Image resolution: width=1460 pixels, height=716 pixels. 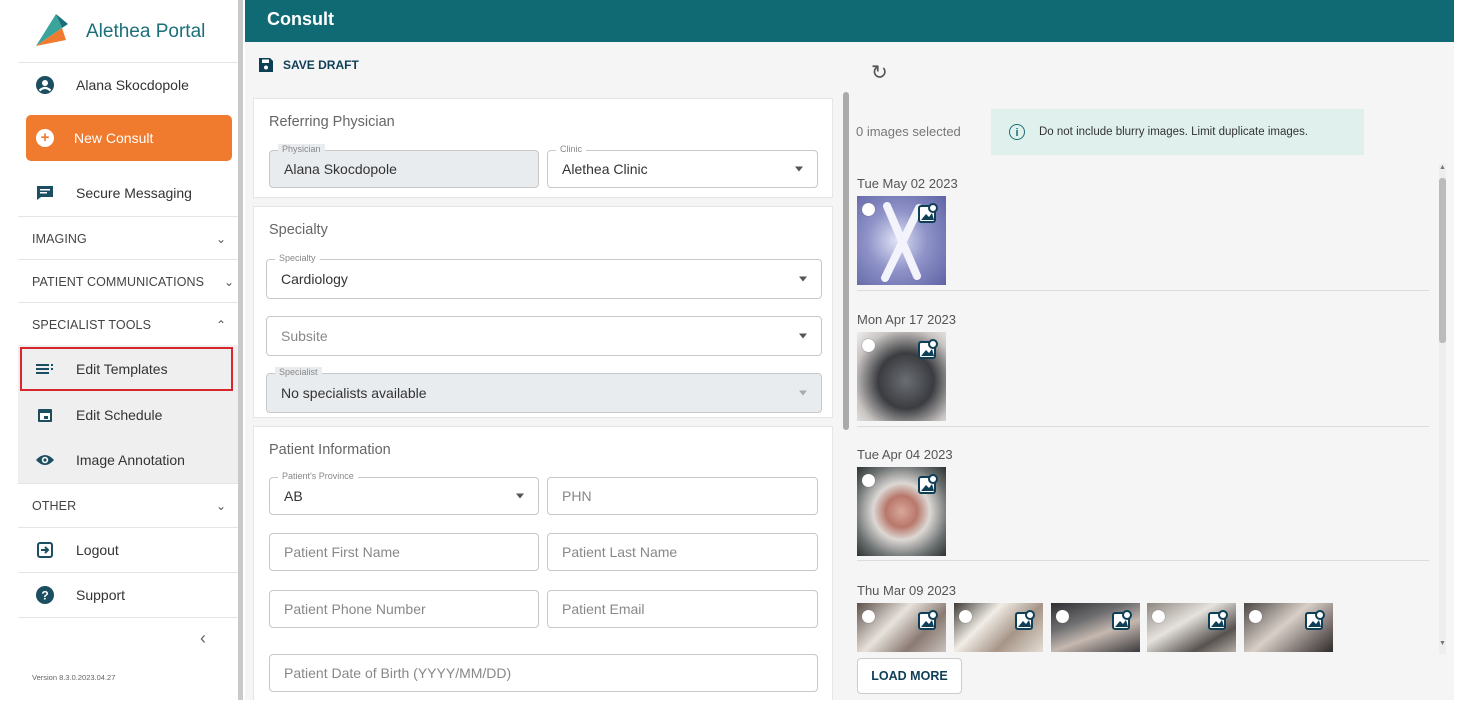 I want to click on specialty-title: Specialty, so click(x=298, y=230).